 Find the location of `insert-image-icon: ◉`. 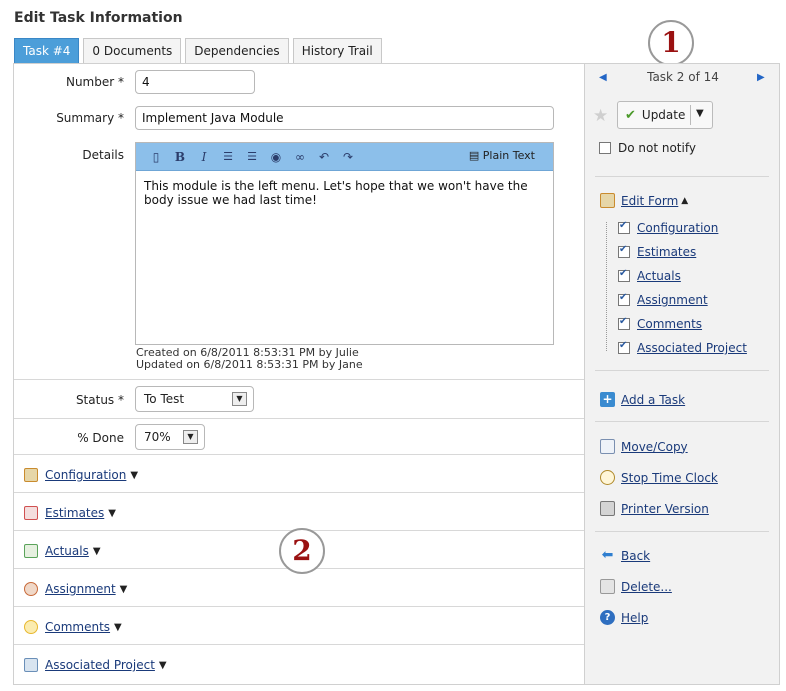

insert-image-icon: ◉ is located at coordinates (276, 157).